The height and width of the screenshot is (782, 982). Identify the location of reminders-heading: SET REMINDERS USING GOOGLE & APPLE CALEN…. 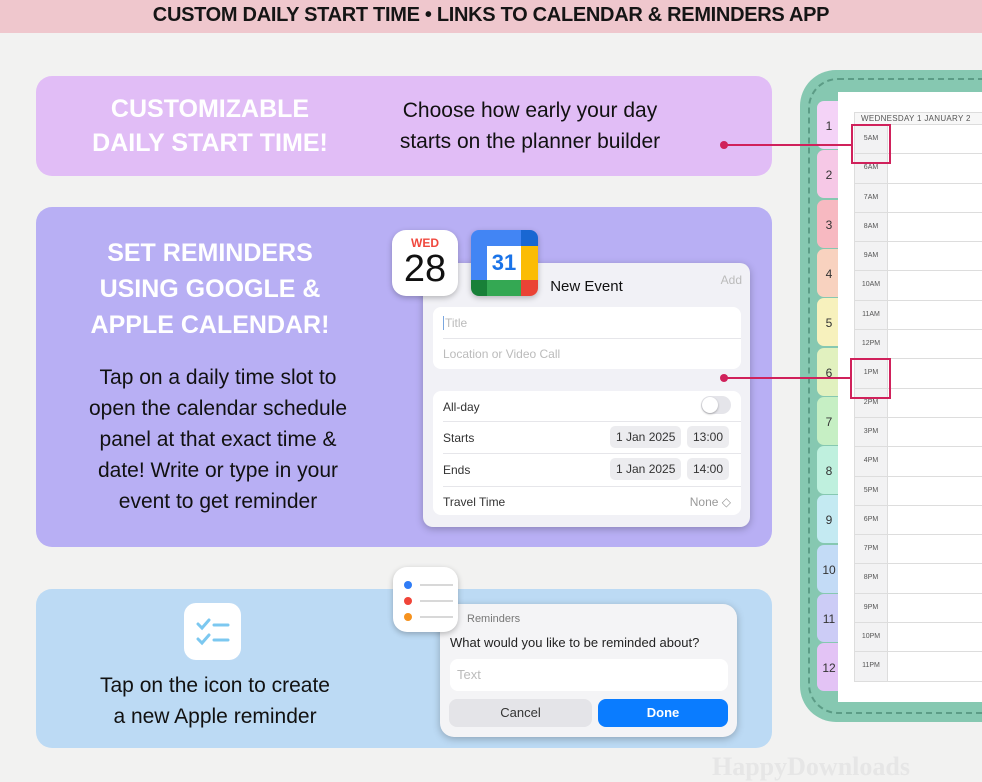
(210, 289).